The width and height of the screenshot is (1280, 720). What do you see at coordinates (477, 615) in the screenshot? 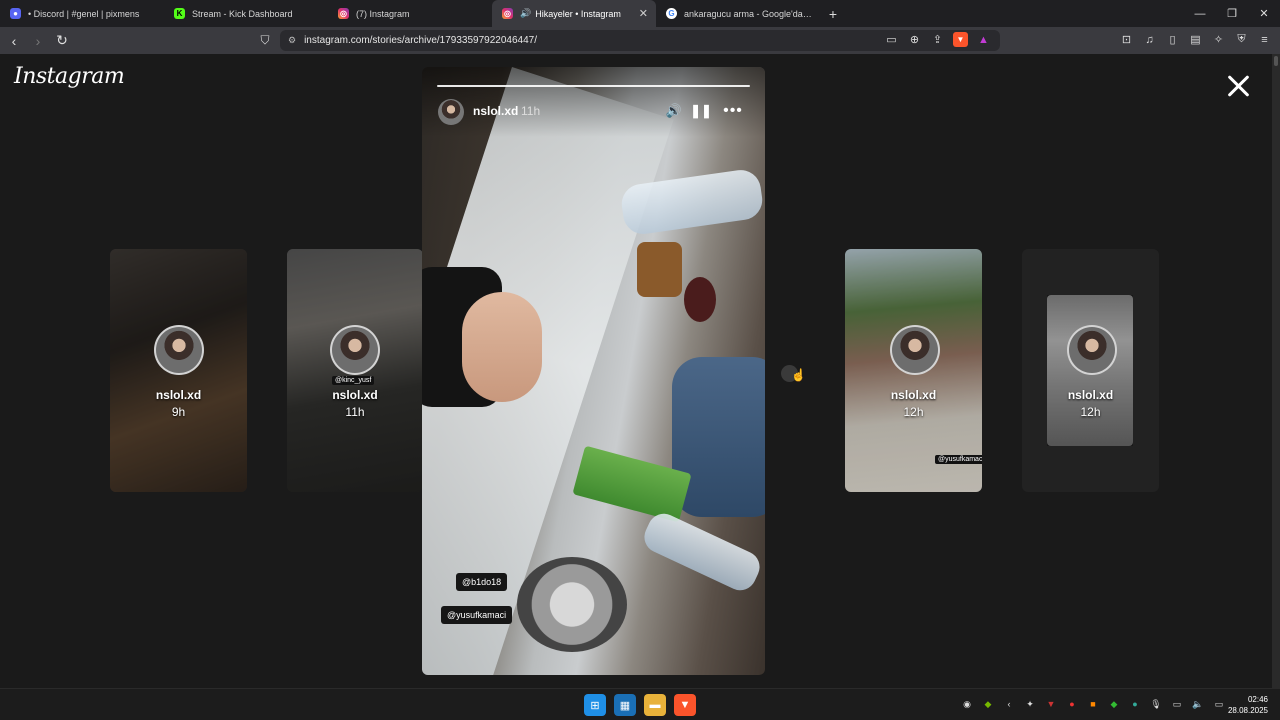
I see `mention-sticker: @yusufkamaci` at bounding box center [477, 615].